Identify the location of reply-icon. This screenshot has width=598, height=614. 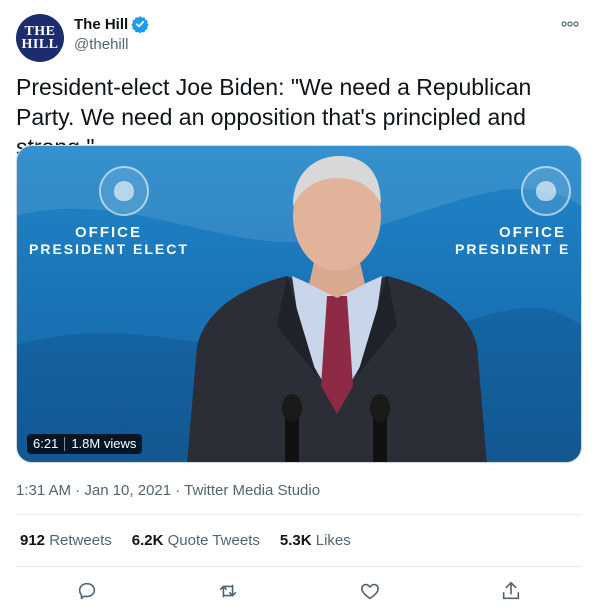
(87, 591).